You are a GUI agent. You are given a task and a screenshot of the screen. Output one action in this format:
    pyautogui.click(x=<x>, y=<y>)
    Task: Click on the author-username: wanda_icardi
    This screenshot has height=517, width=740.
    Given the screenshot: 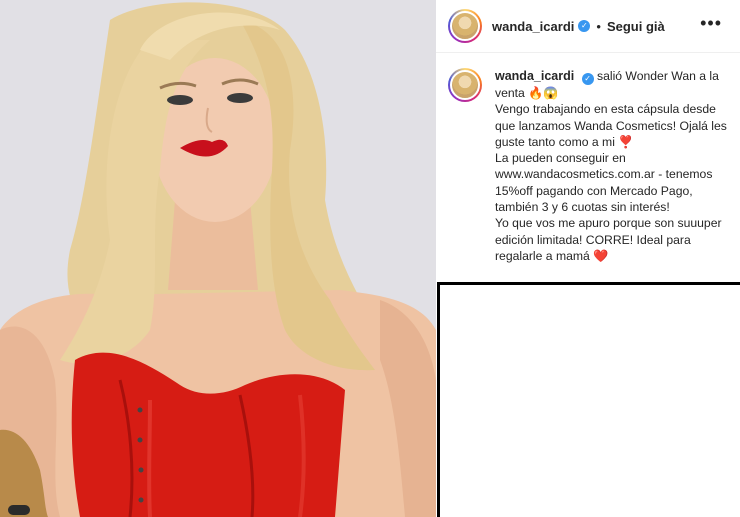 What is the action you would take?
    pyautogui.click(x=533, y=26)
    